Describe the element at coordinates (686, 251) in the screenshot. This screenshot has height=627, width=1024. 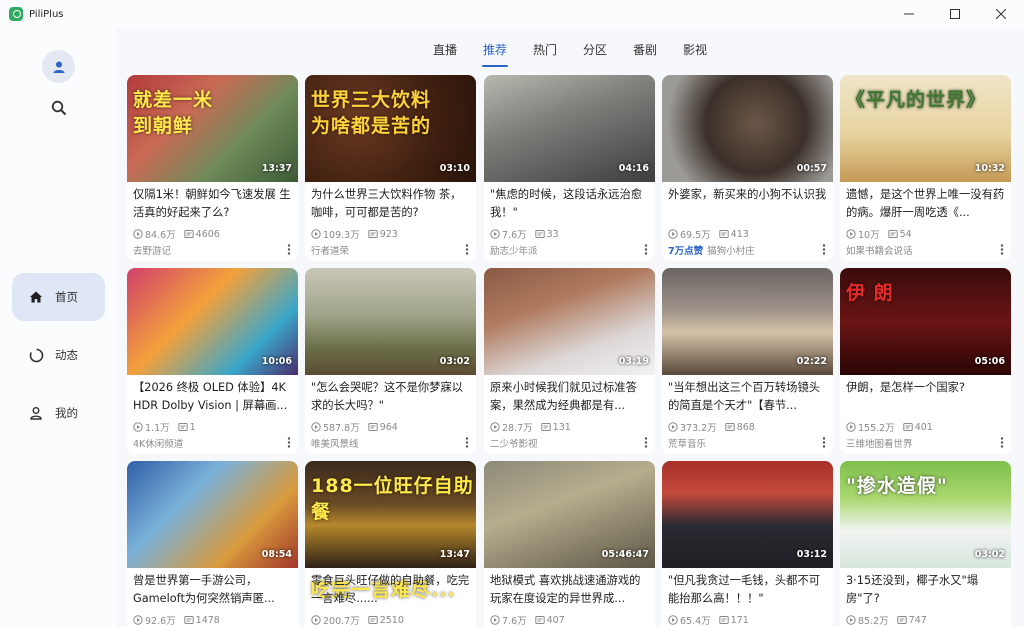
I see `like-badge: 7万点赞` at that location.